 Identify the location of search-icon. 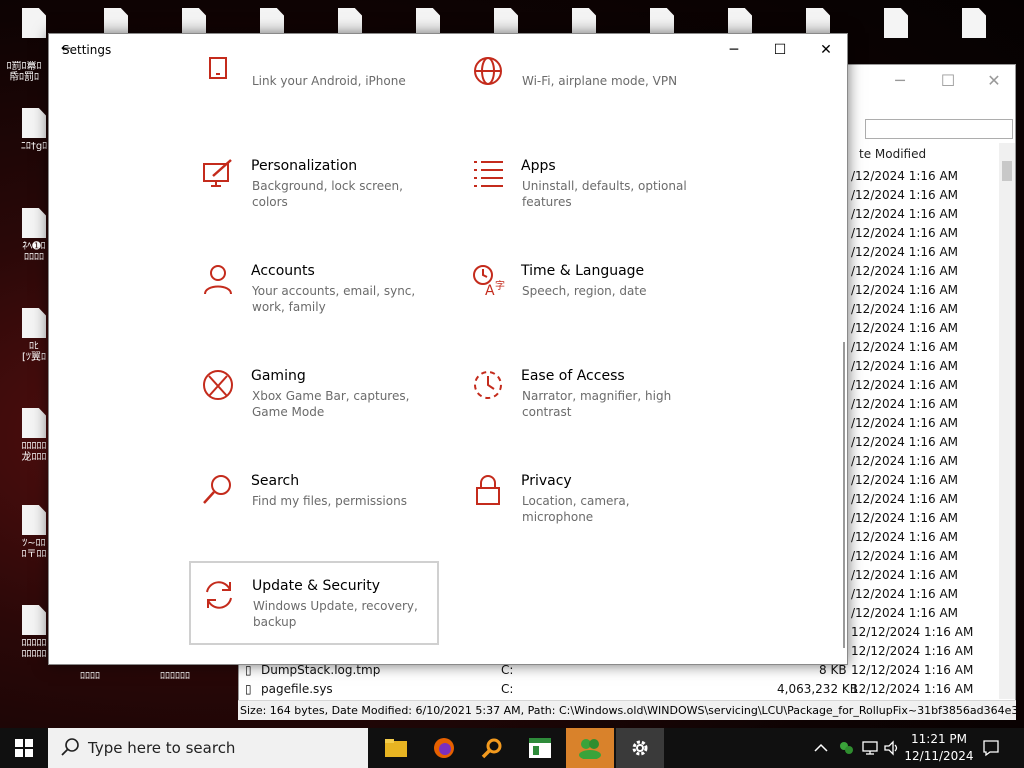
(217, 489).